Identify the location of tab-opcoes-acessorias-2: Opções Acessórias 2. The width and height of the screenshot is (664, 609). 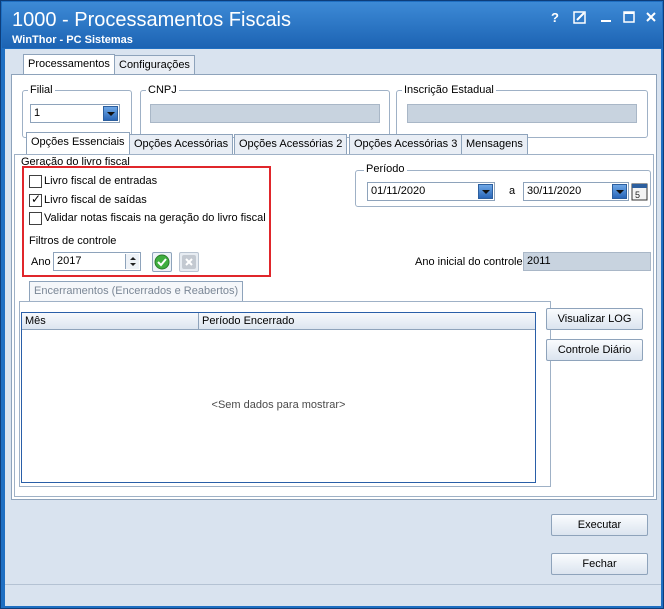
(291, 144).